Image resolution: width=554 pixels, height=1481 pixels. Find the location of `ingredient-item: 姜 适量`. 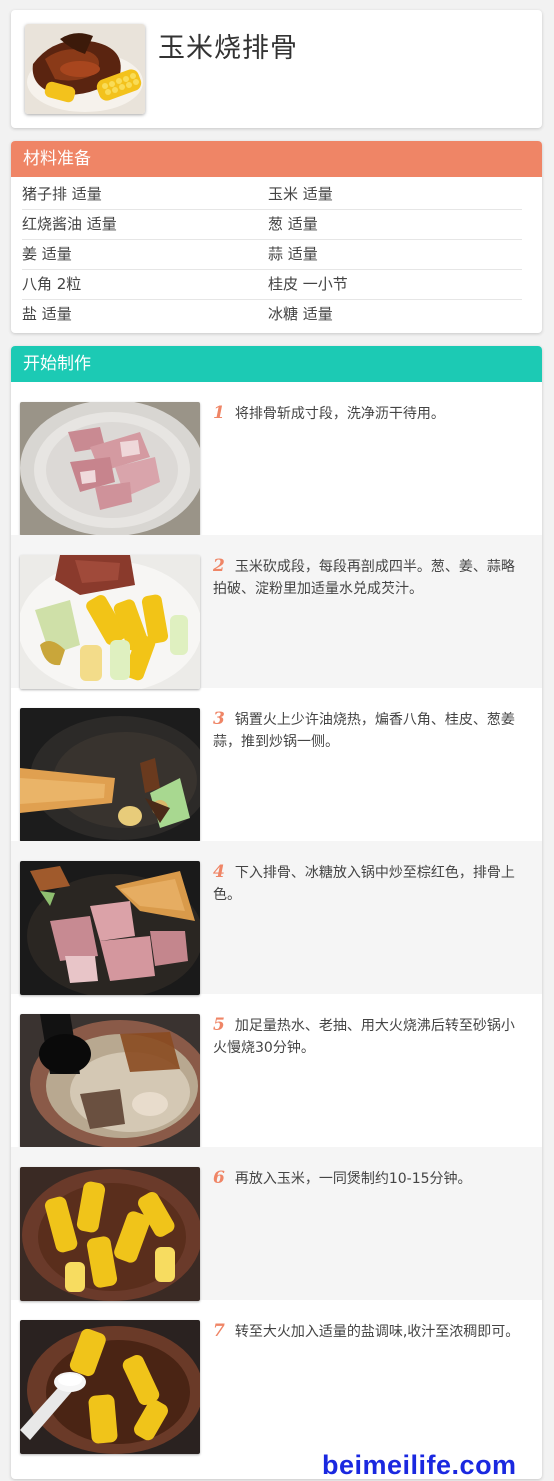

ingredient-item: 姜 适量 is located at coordinates (47, 254).